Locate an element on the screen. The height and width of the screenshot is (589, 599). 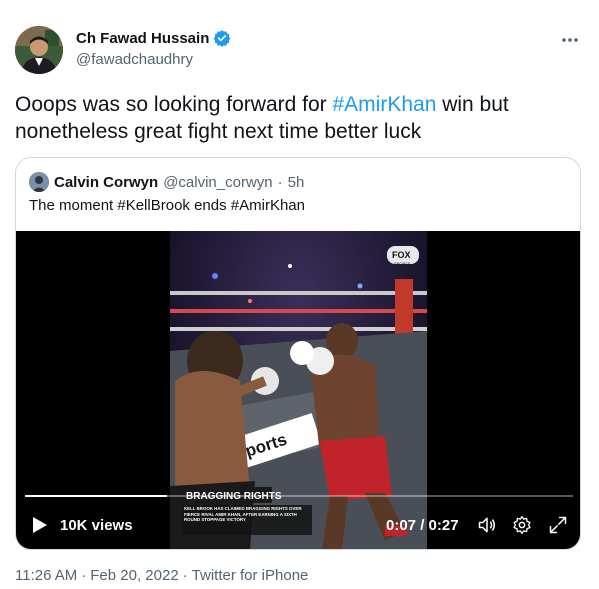
tweet-date: Feb 20, 2022 is located at coordinates (134, 575).